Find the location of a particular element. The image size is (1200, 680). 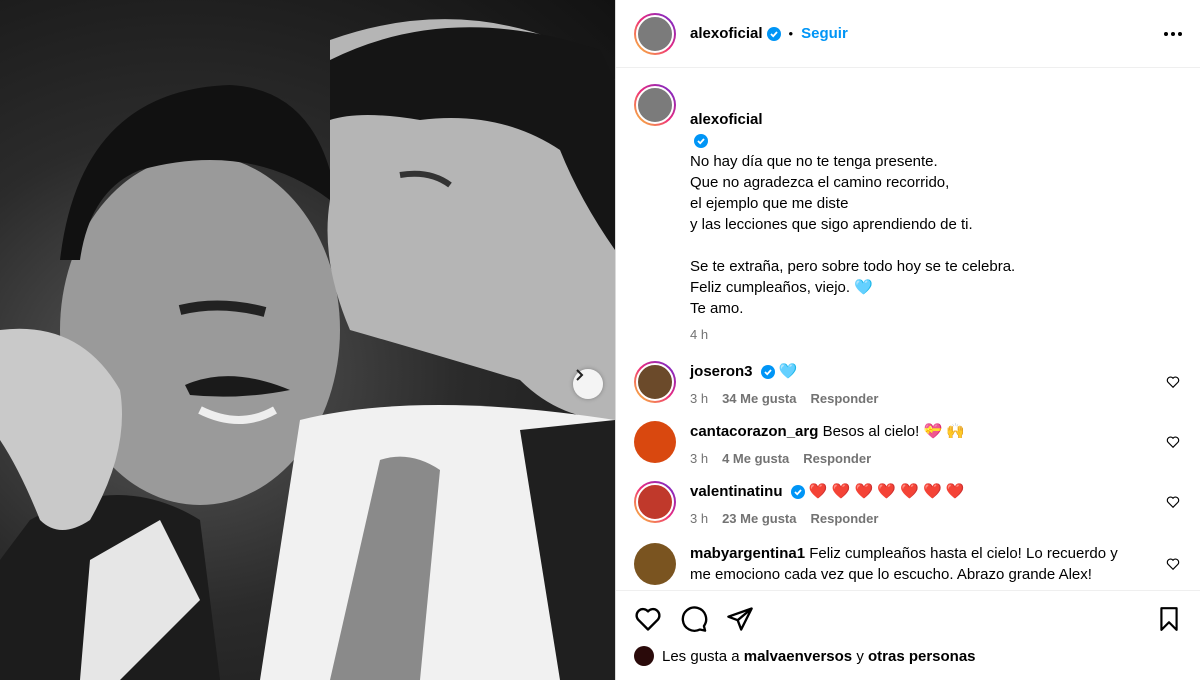

more-icon is located at coordinates (1173, 33).